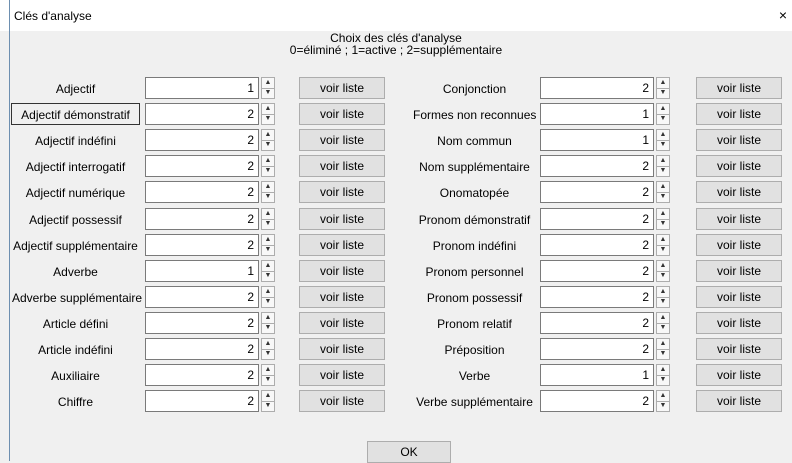 This screenshot has width=792, height=463. I want to click on close-icon: ×, so click(783, 15).